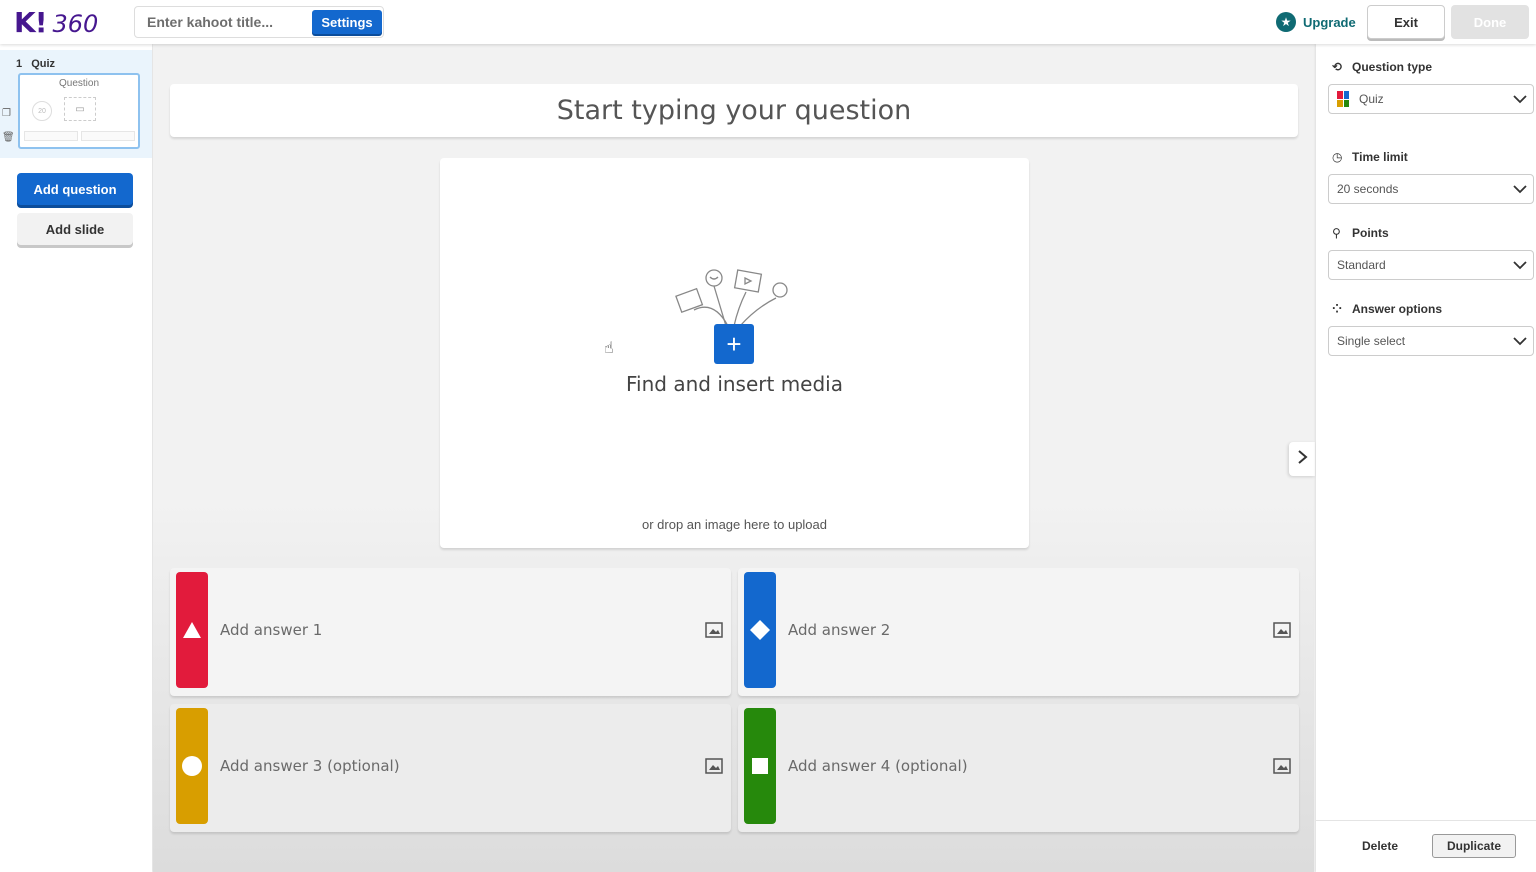  I want to click on answer-3-color-tab, so click(192, 766).